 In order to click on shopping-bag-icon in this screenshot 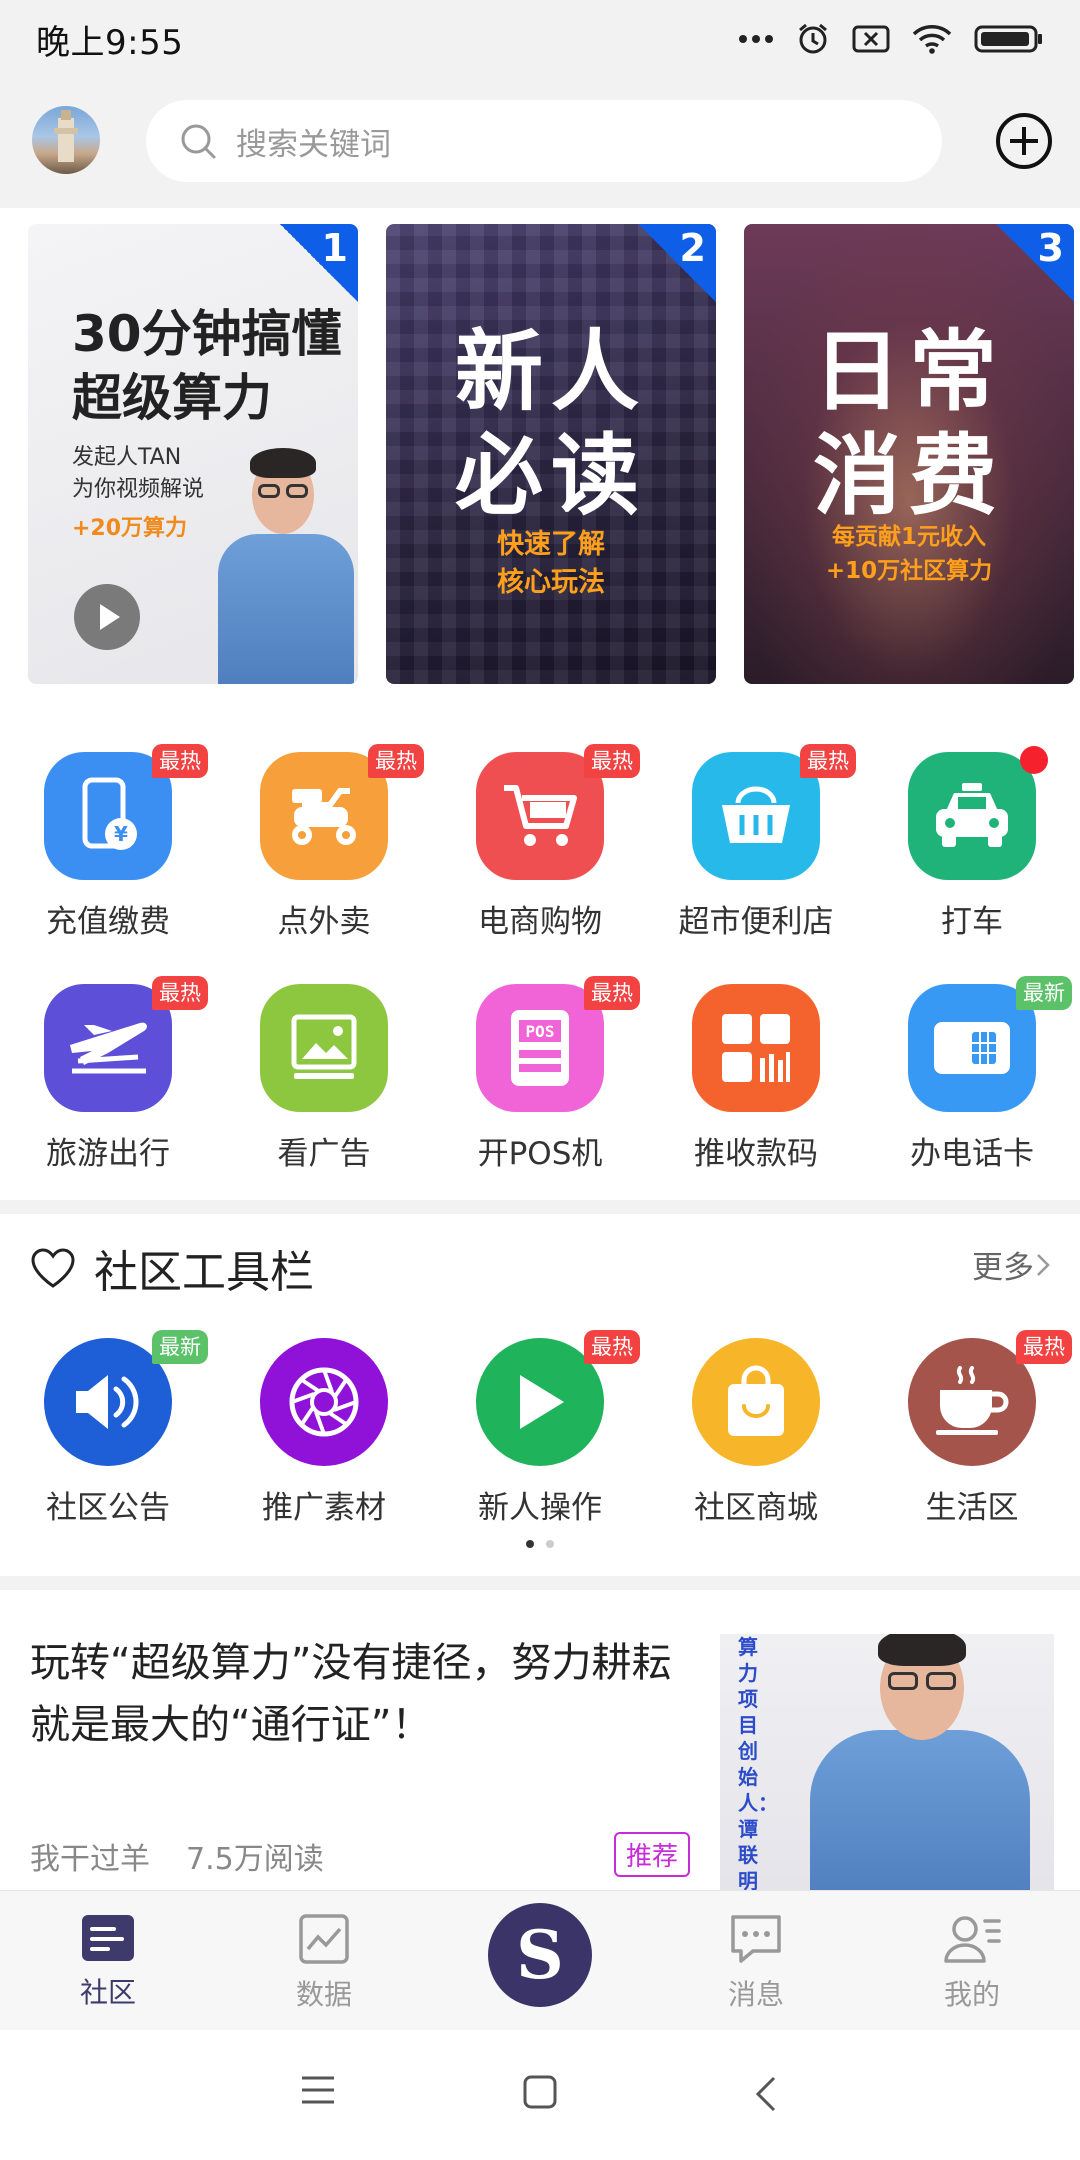, I will do `click(756, 1402)`.